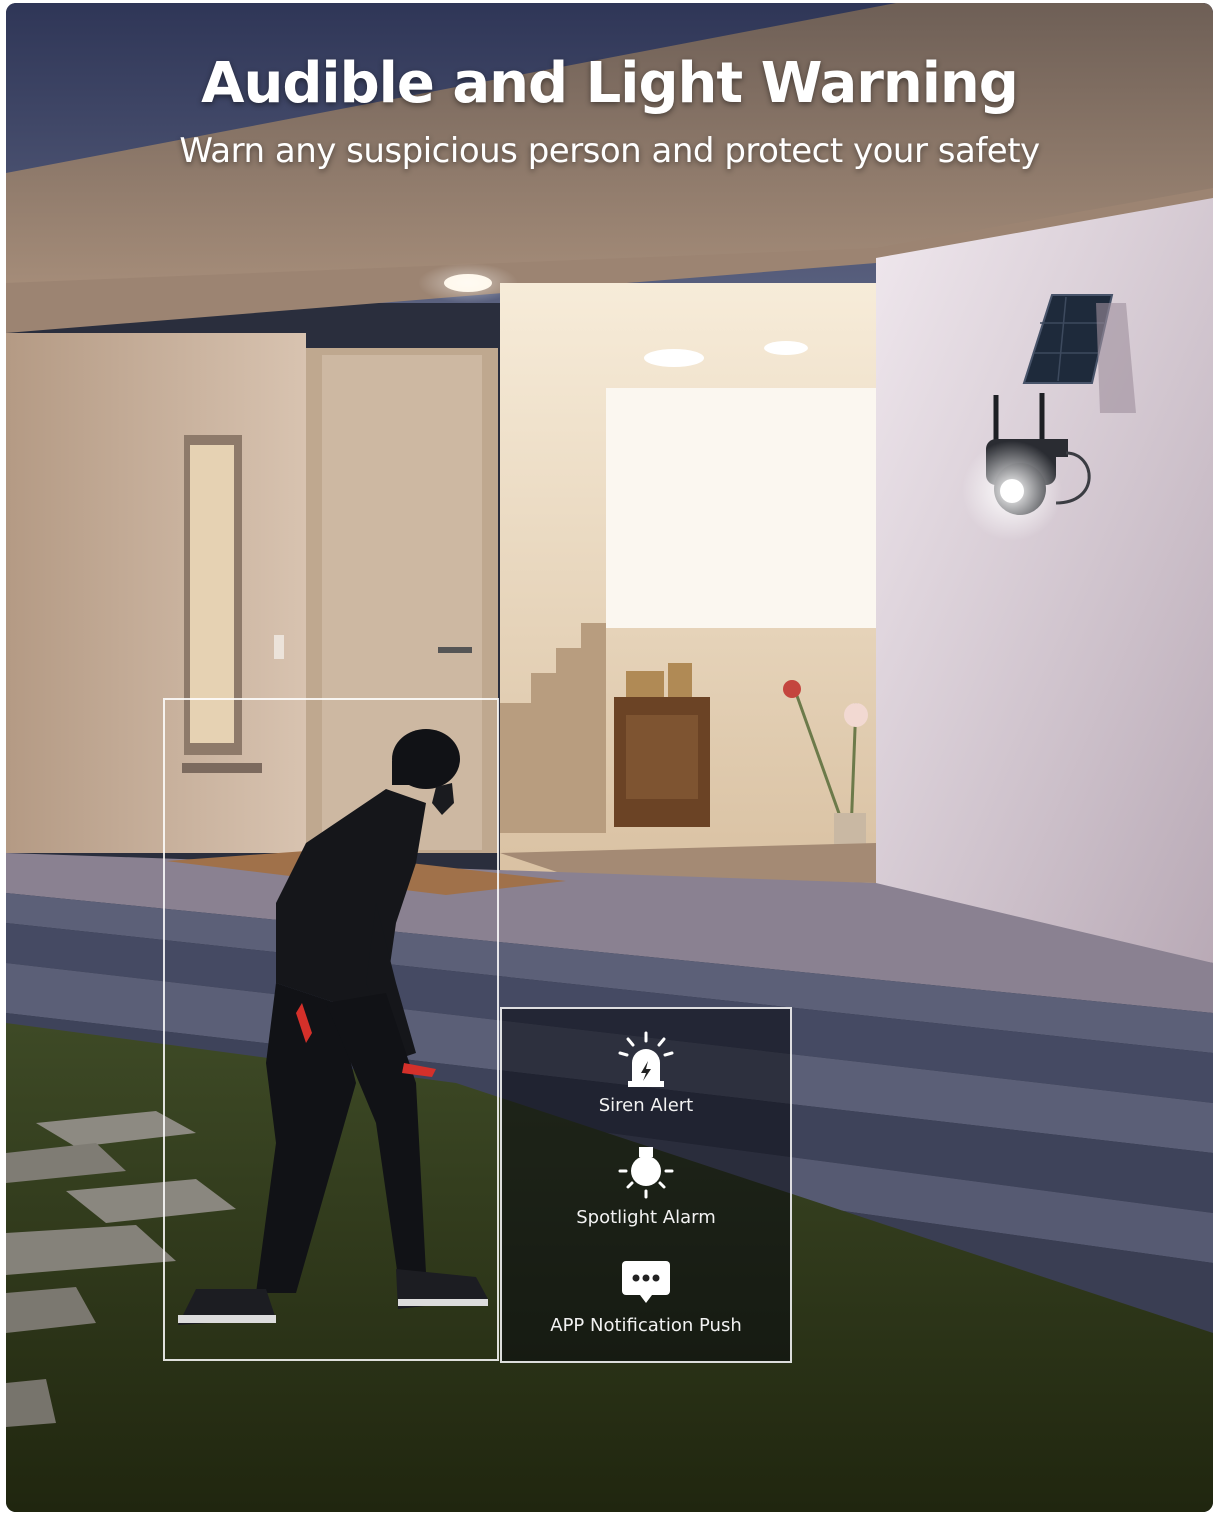 The image size is (1219, 1515). I want to click on feature-app-notification-push: APP Notification Push, so click(646, 1296).